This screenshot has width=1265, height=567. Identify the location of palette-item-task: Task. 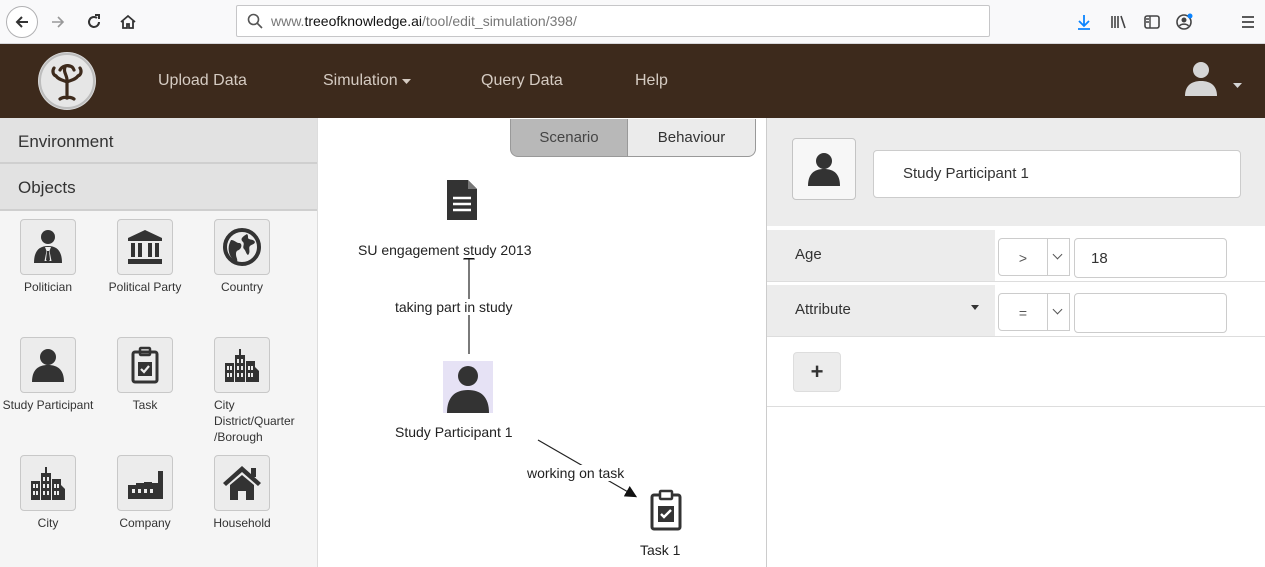
(145, 375).